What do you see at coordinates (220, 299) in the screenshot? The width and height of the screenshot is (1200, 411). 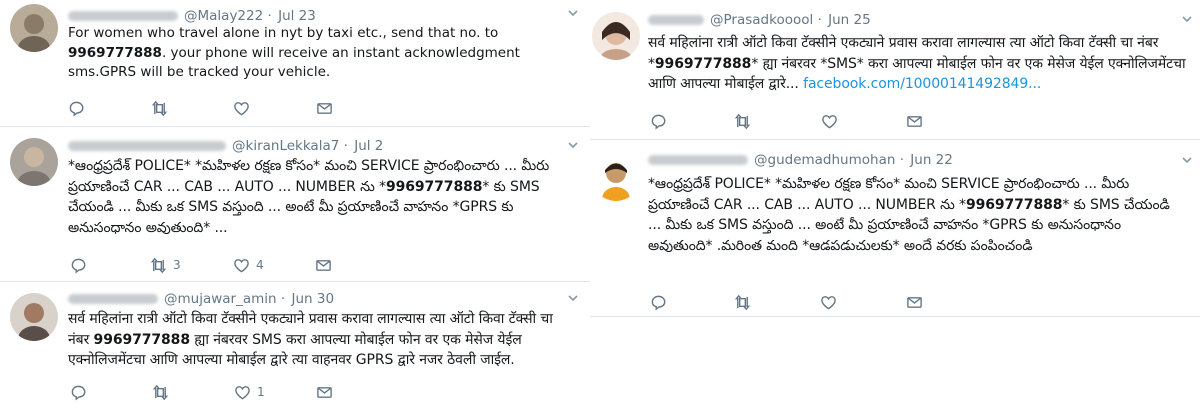 I see `user-handle: @mujawar_amin` at bounding box center [220, 299].